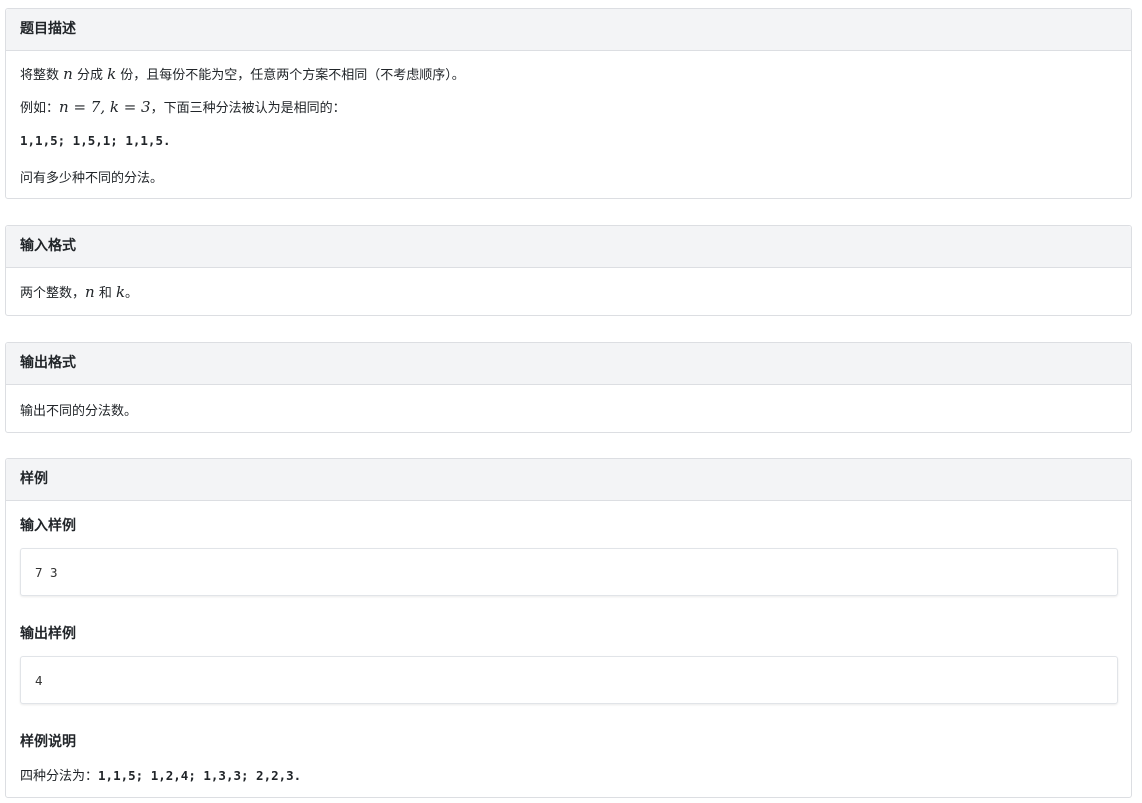  Describe the element at coordinates (568, 270) in the screenshot. I see `input-format-panel: 输入格式 两个整数，n 和 k。` at that location.